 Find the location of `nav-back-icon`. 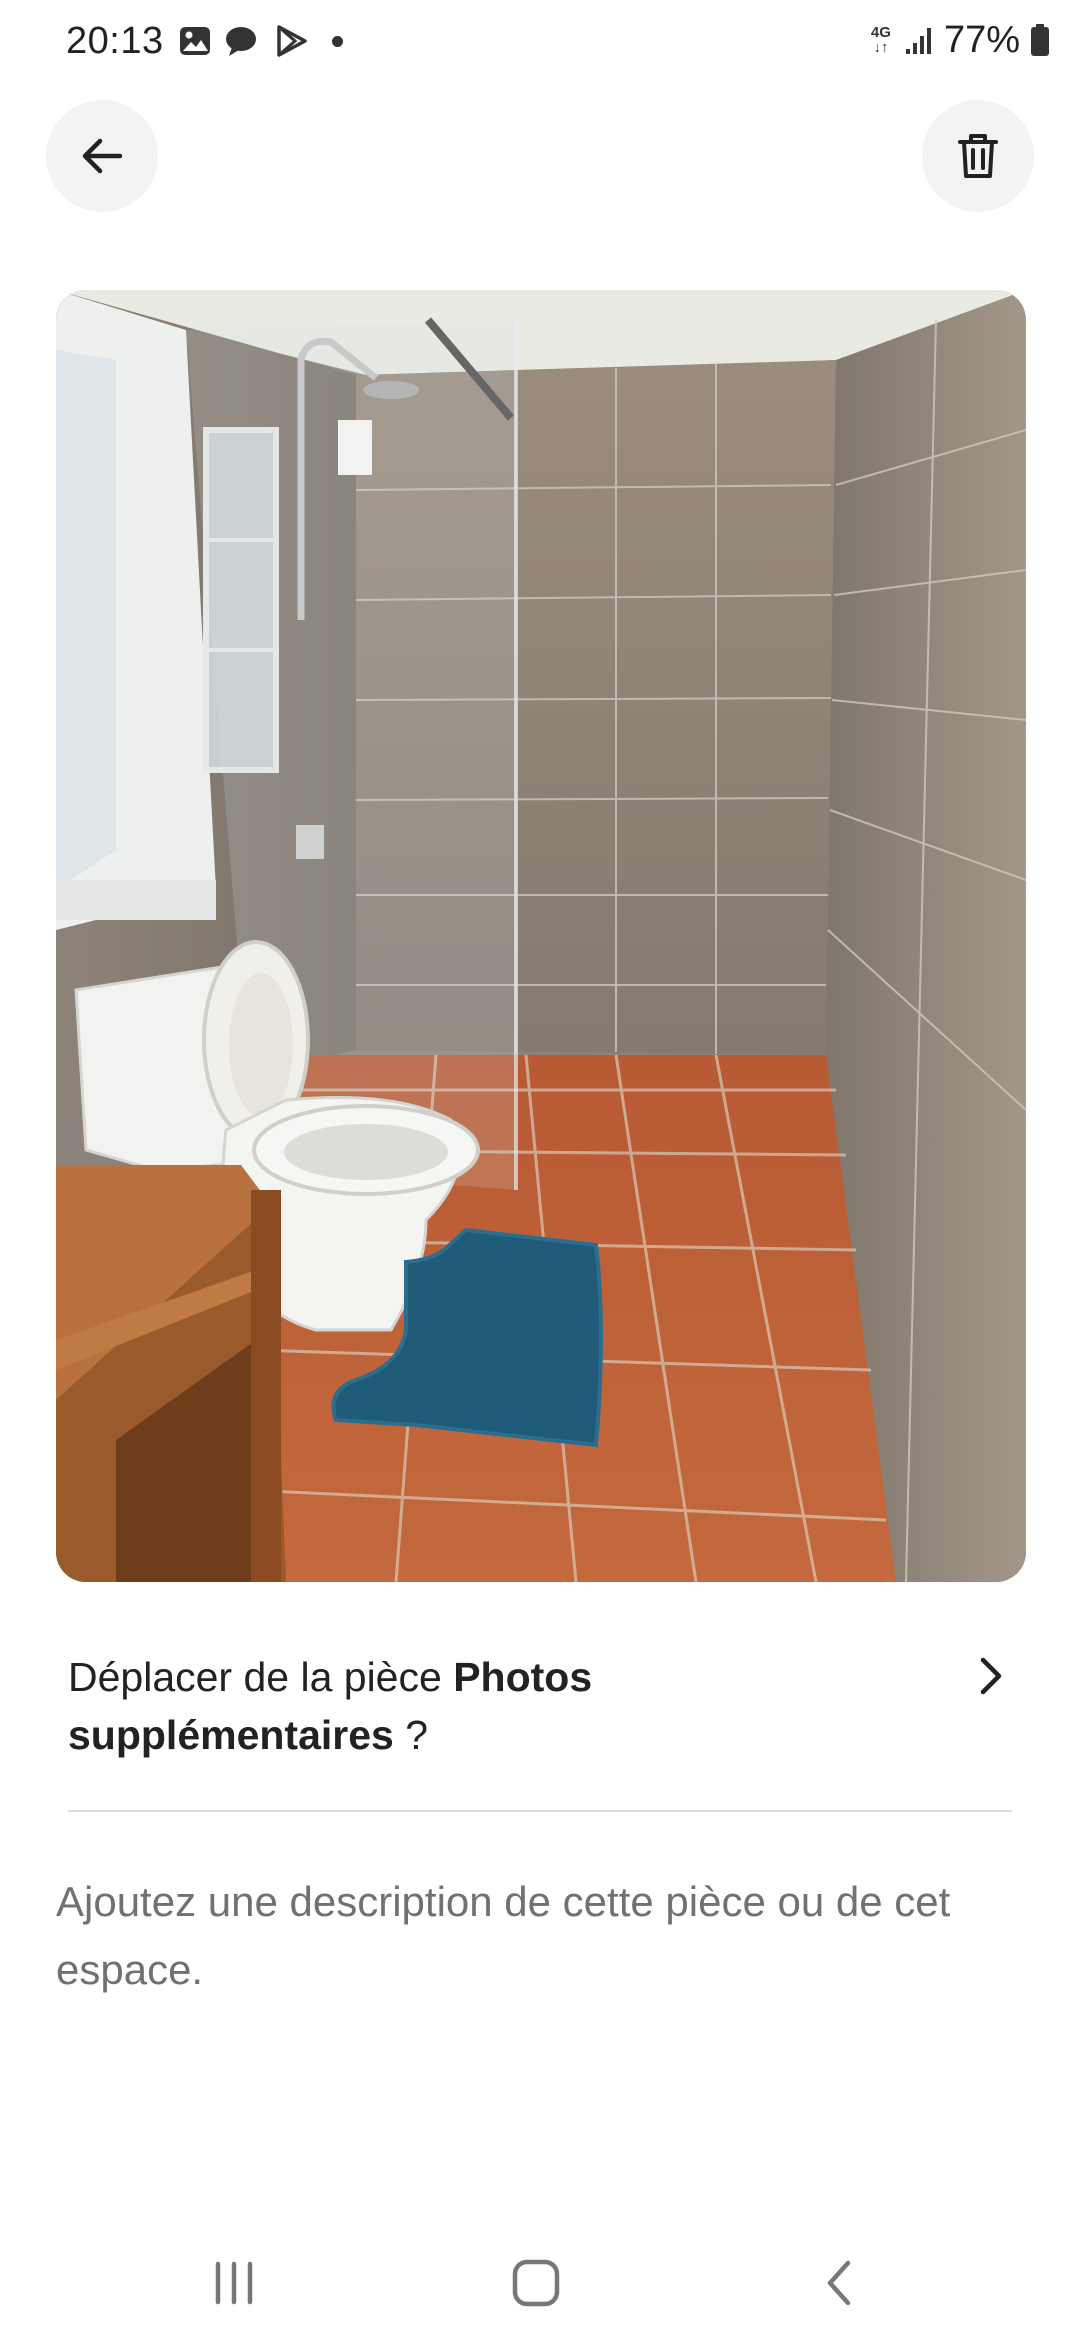

nav-back-icon is located at coordinates (839, 2283).